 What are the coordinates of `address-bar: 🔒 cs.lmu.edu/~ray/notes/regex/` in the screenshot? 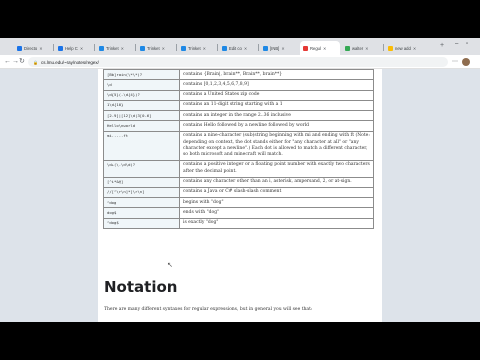 It's located at (238, 62).